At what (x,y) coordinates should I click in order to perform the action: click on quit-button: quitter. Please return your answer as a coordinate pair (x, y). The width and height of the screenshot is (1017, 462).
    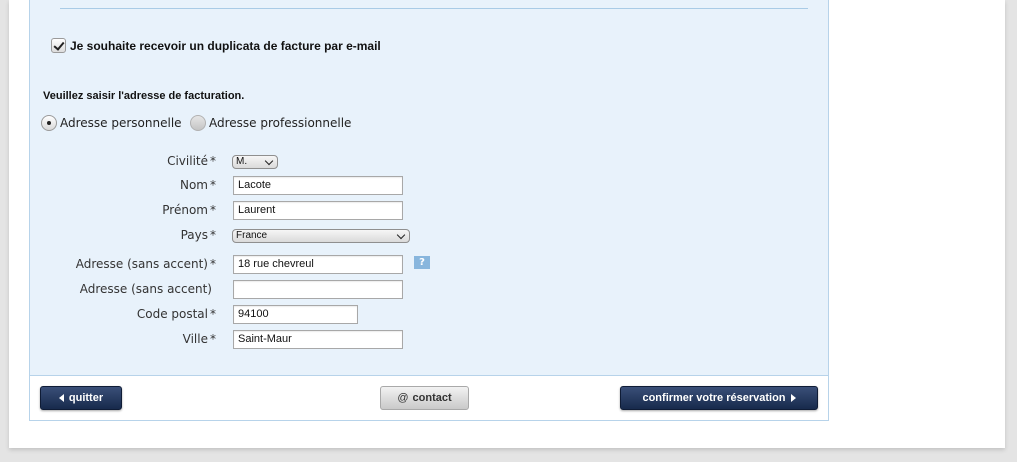
    Looking at the image, I should click on (81, 398).